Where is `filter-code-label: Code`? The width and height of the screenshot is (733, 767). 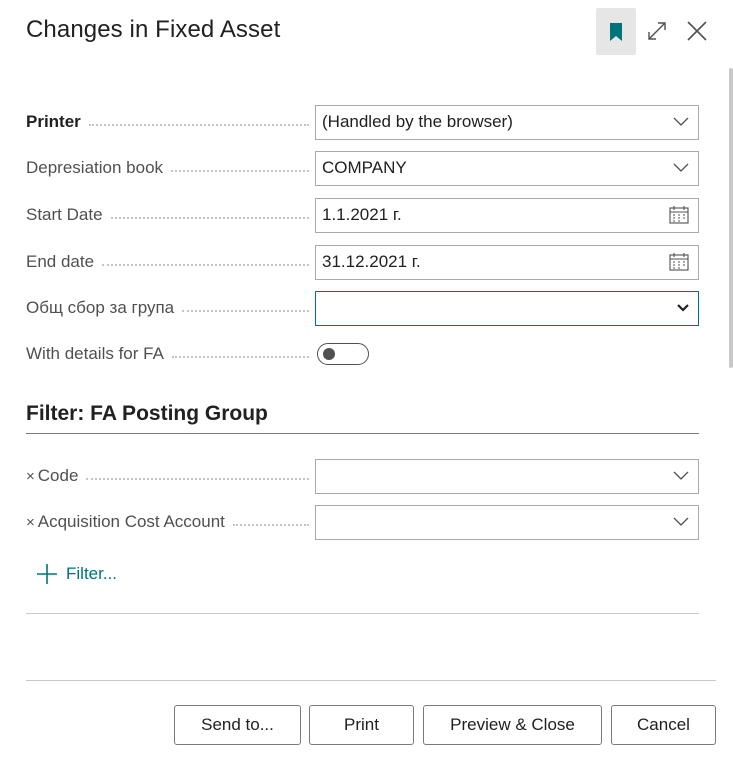 filter-code-label: Code is located at coordinates (58, 475).